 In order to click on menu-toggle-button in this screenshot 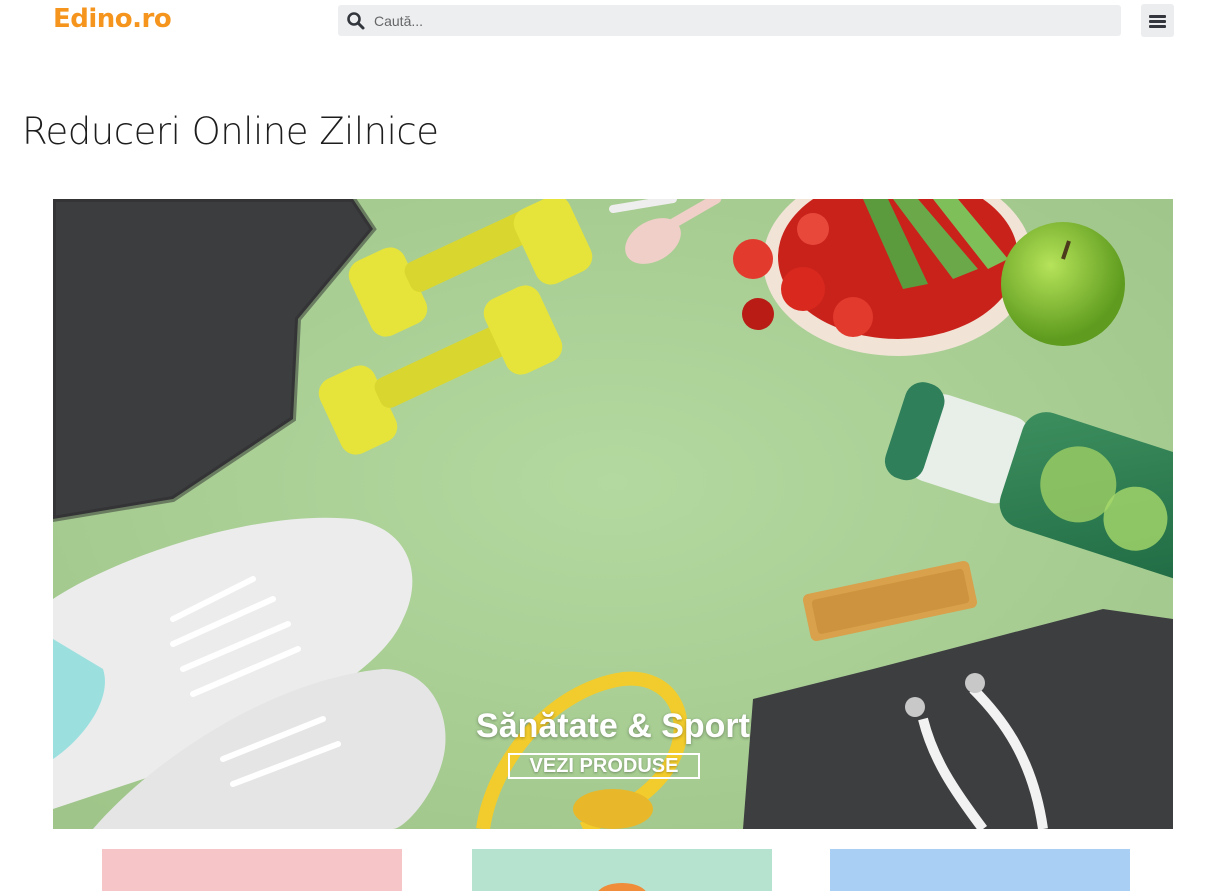, I will do `click(1157, 20)`.